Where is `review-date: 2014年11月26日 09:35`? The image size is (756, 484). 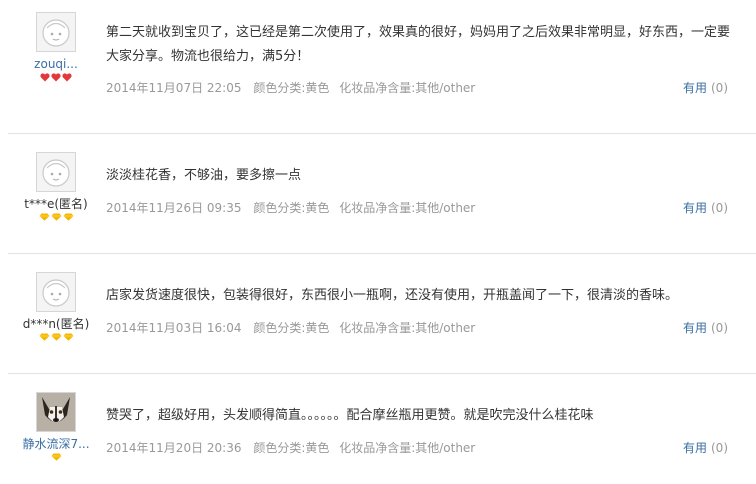 review-date: 2014年11月26日 09:35 is located at coordinates (174, 208).